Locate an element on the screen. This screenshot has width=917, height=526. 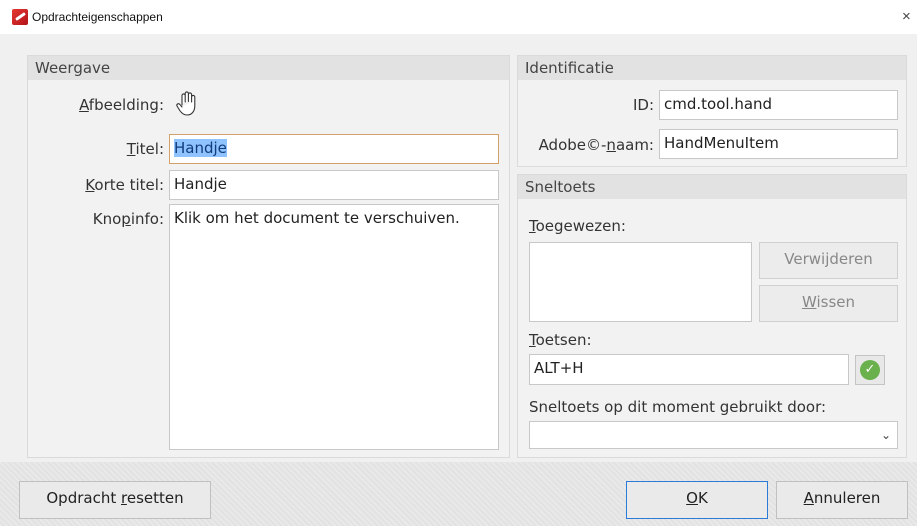
identificatie-header: Identificatie is located at coordinates (712, 68).